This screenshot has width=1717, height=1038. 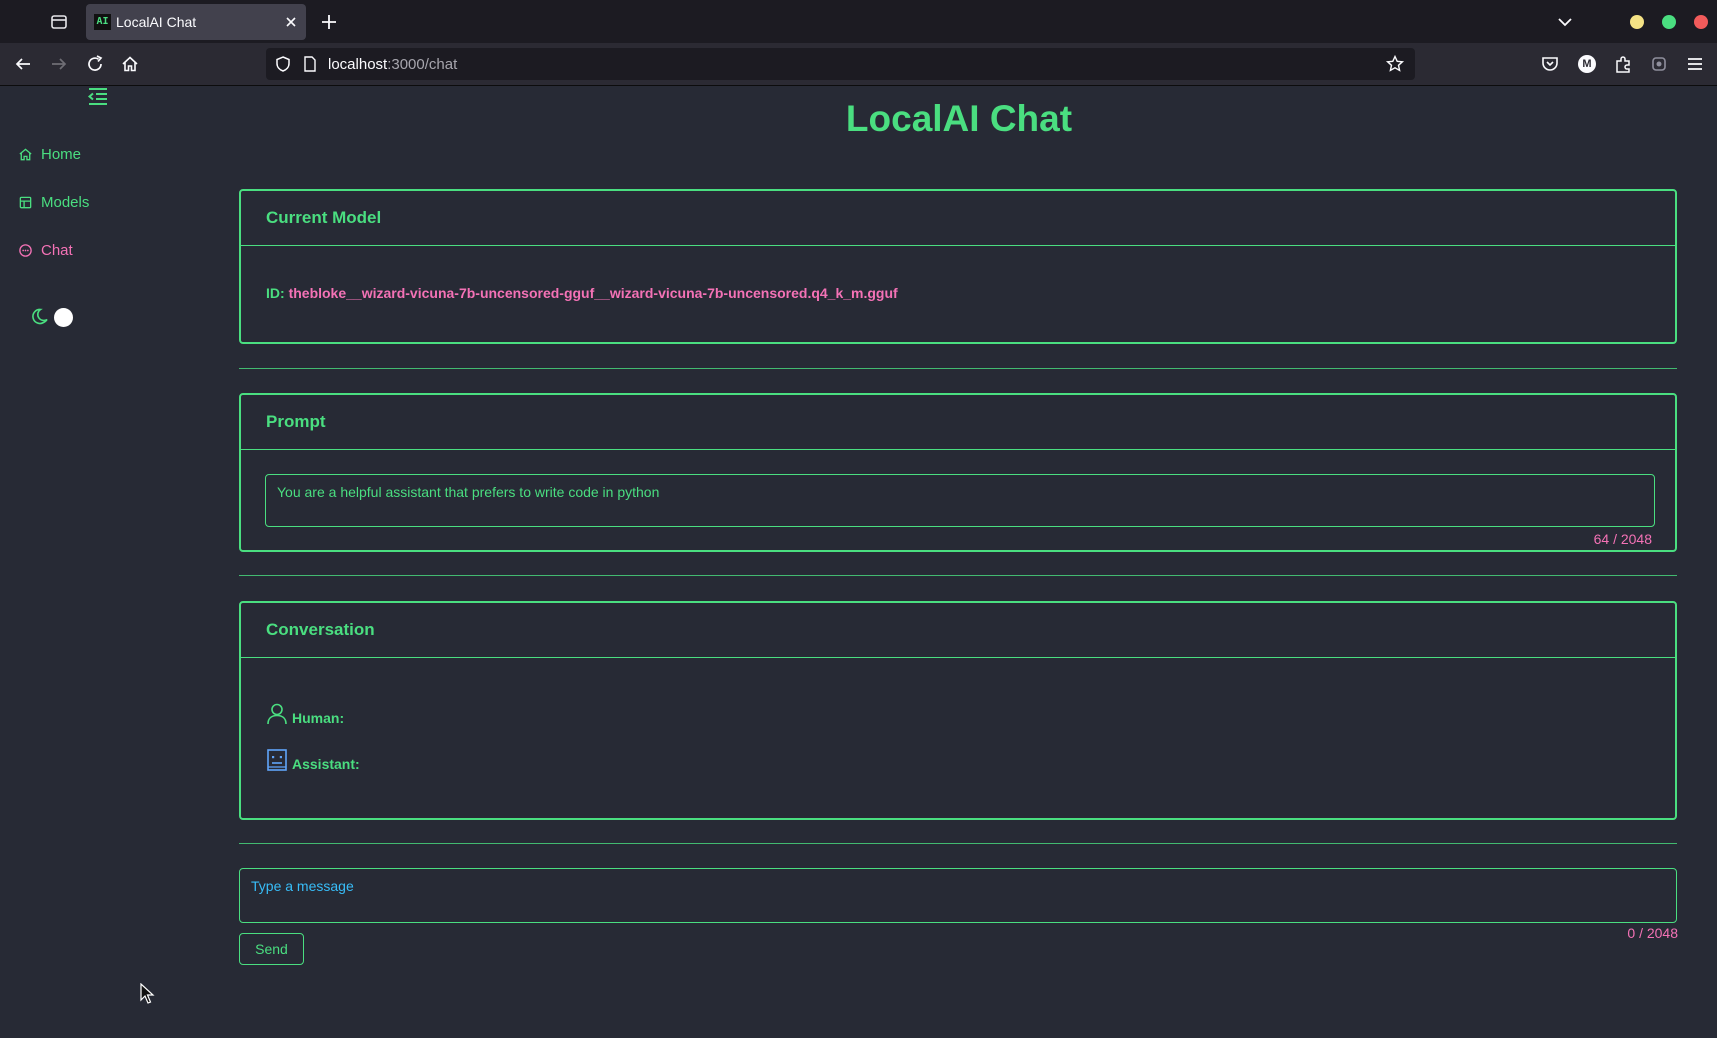 I want to click on send-button: Send, so click(x=271, y=949).